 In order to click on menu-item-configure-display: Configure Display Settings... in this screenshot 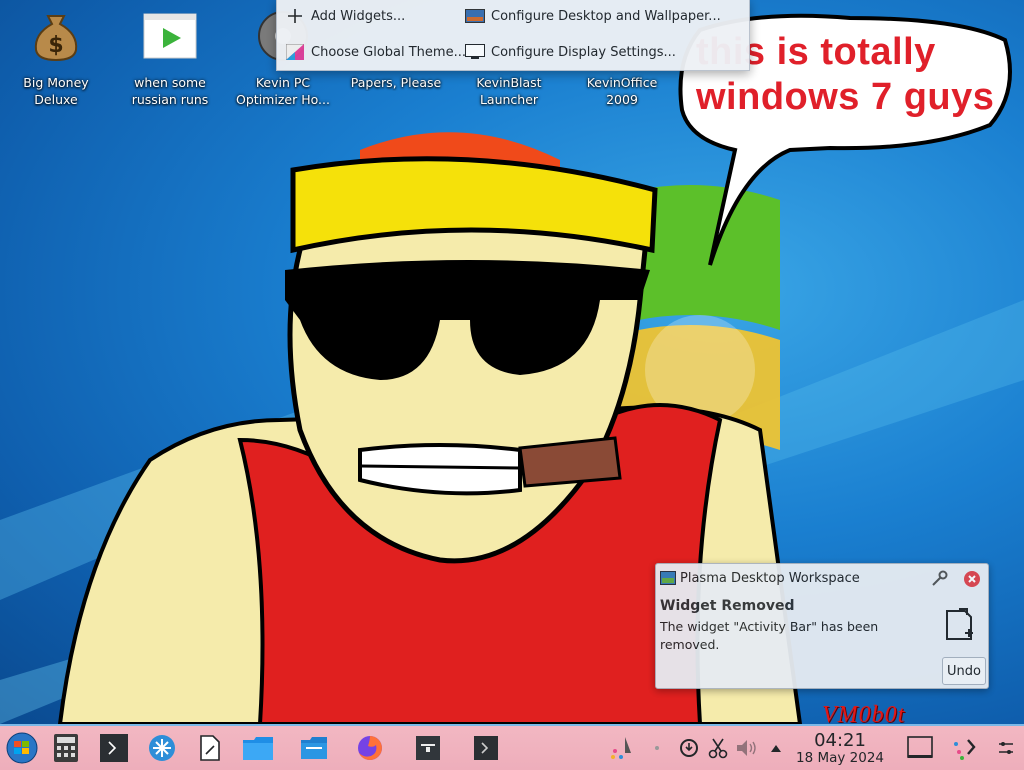, I will do `click(570, 52)`.